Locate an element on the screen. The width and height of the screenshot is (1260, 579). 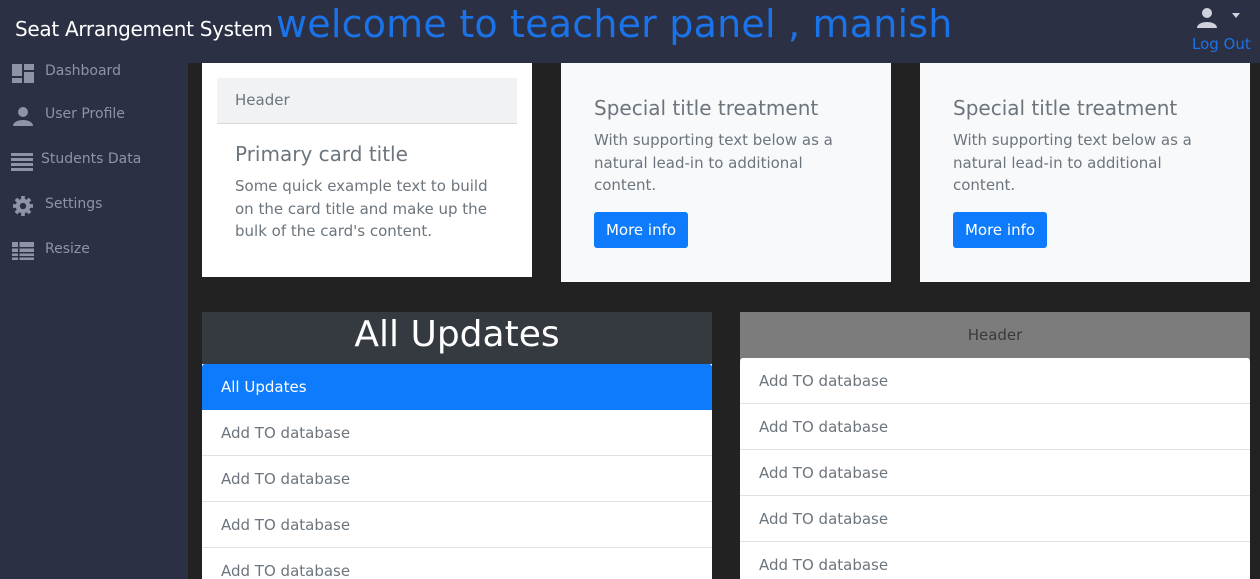
list-icon is located at coordinates (22, 162).